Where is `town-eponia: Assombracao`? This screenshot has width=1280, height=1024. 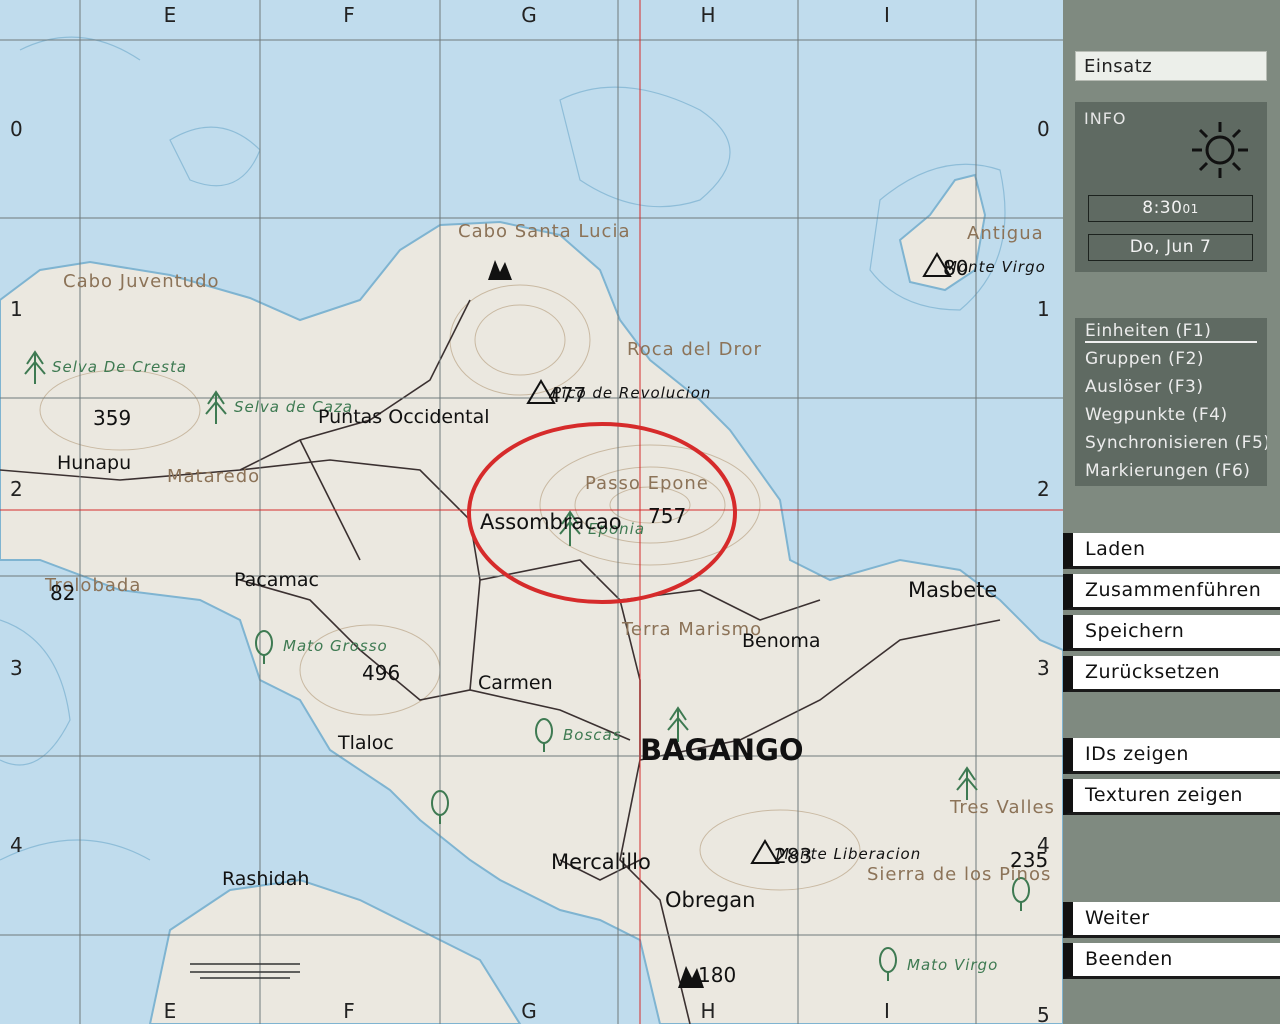 town-eponia: Assombracao is located at coordinates (551, 522).